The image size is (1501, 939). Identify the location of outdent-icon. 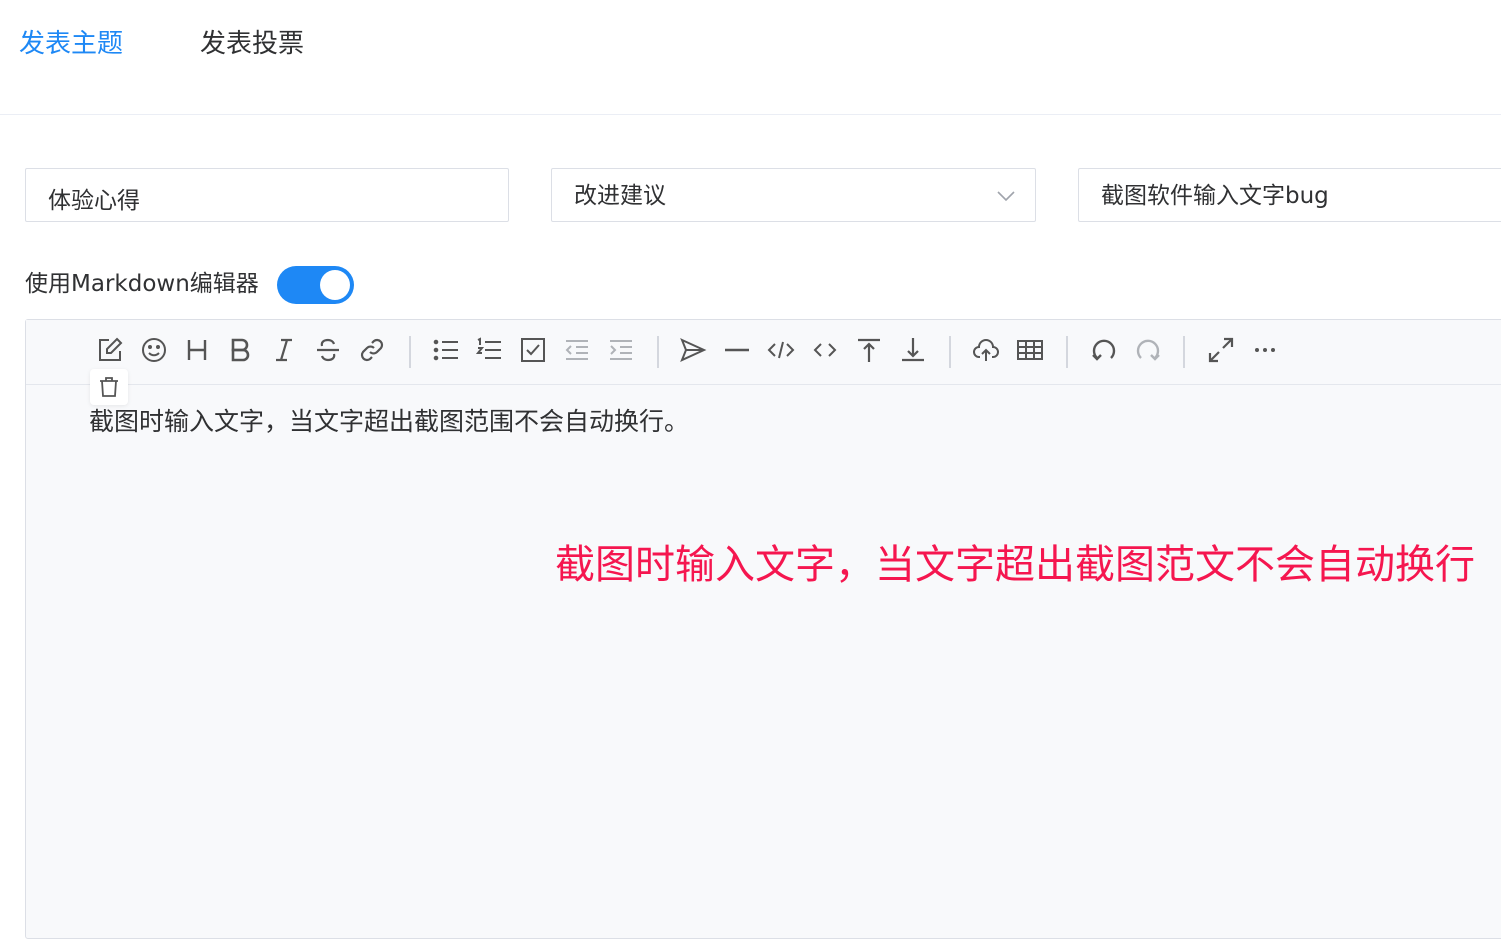
(577, 350).